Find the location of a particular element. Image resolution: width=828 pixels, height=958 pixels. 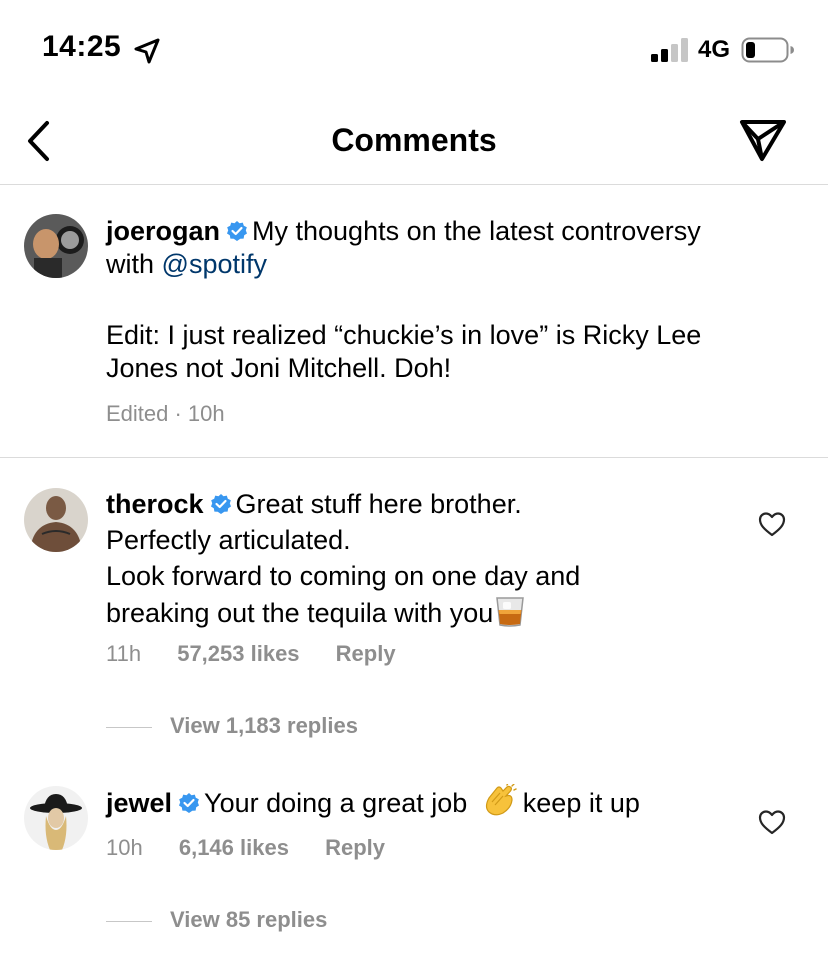

comment-username: jewel is located at coordinates (139, 803).